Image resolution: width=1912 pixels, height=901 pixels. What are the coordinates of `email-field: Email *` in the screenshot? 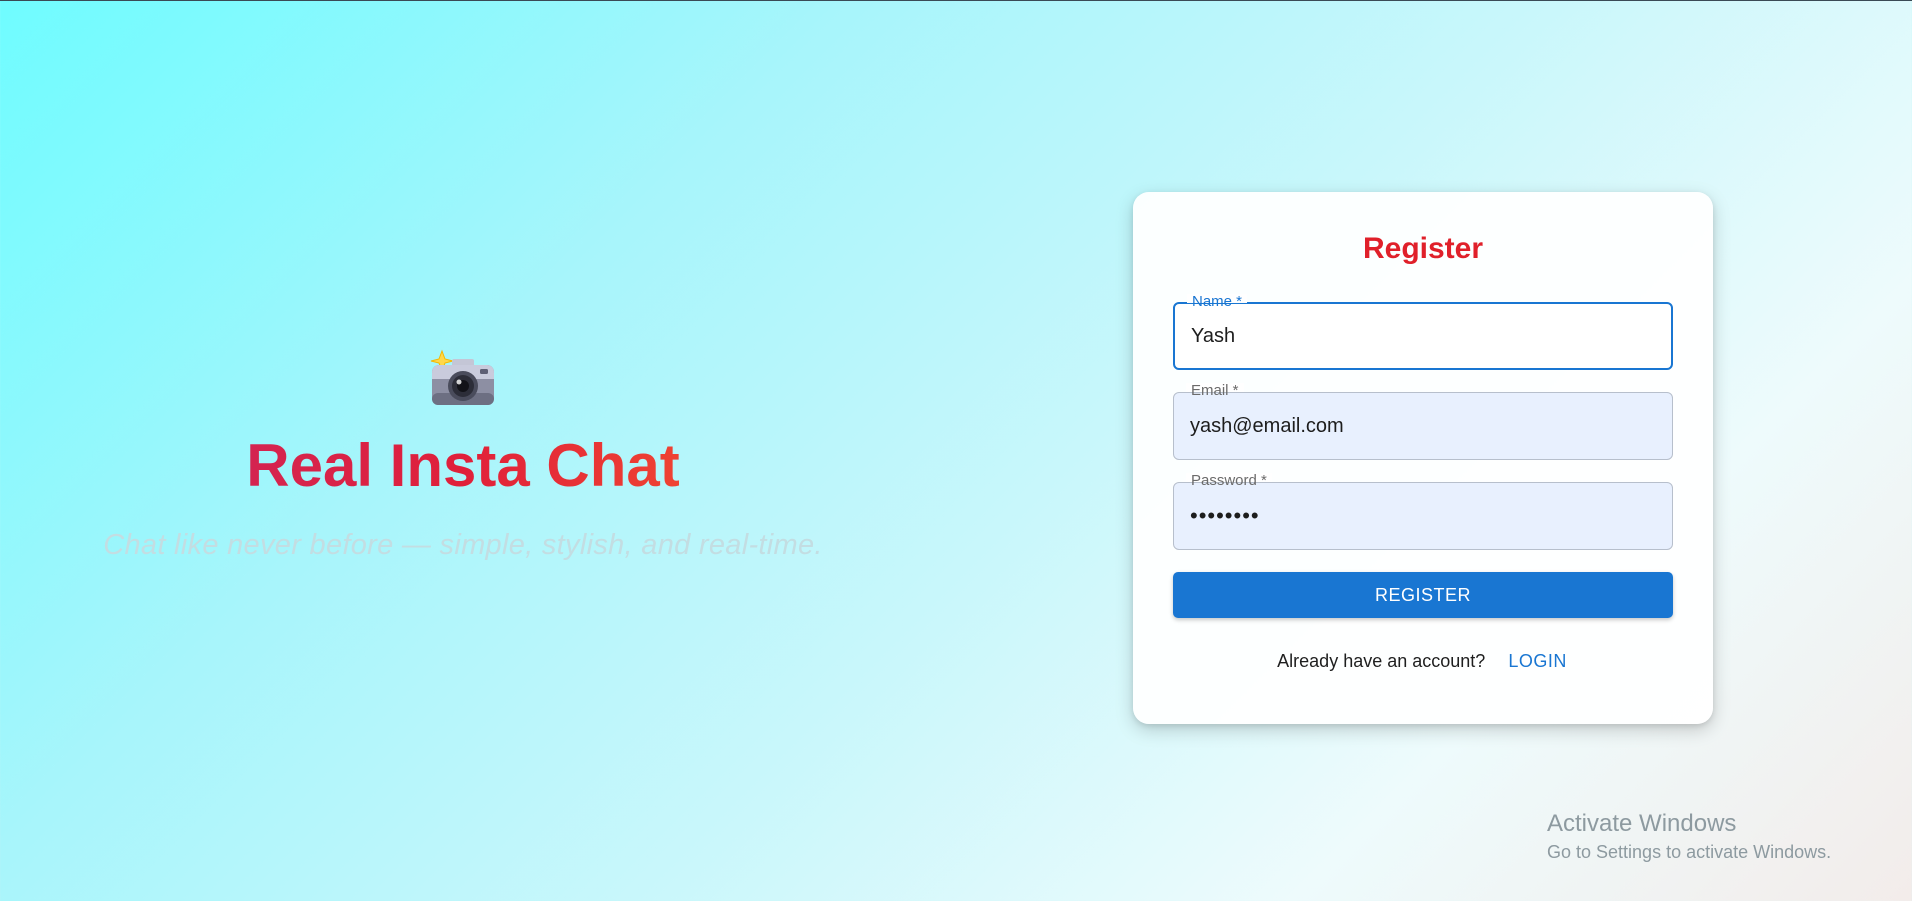 It's located at (1423, 421).